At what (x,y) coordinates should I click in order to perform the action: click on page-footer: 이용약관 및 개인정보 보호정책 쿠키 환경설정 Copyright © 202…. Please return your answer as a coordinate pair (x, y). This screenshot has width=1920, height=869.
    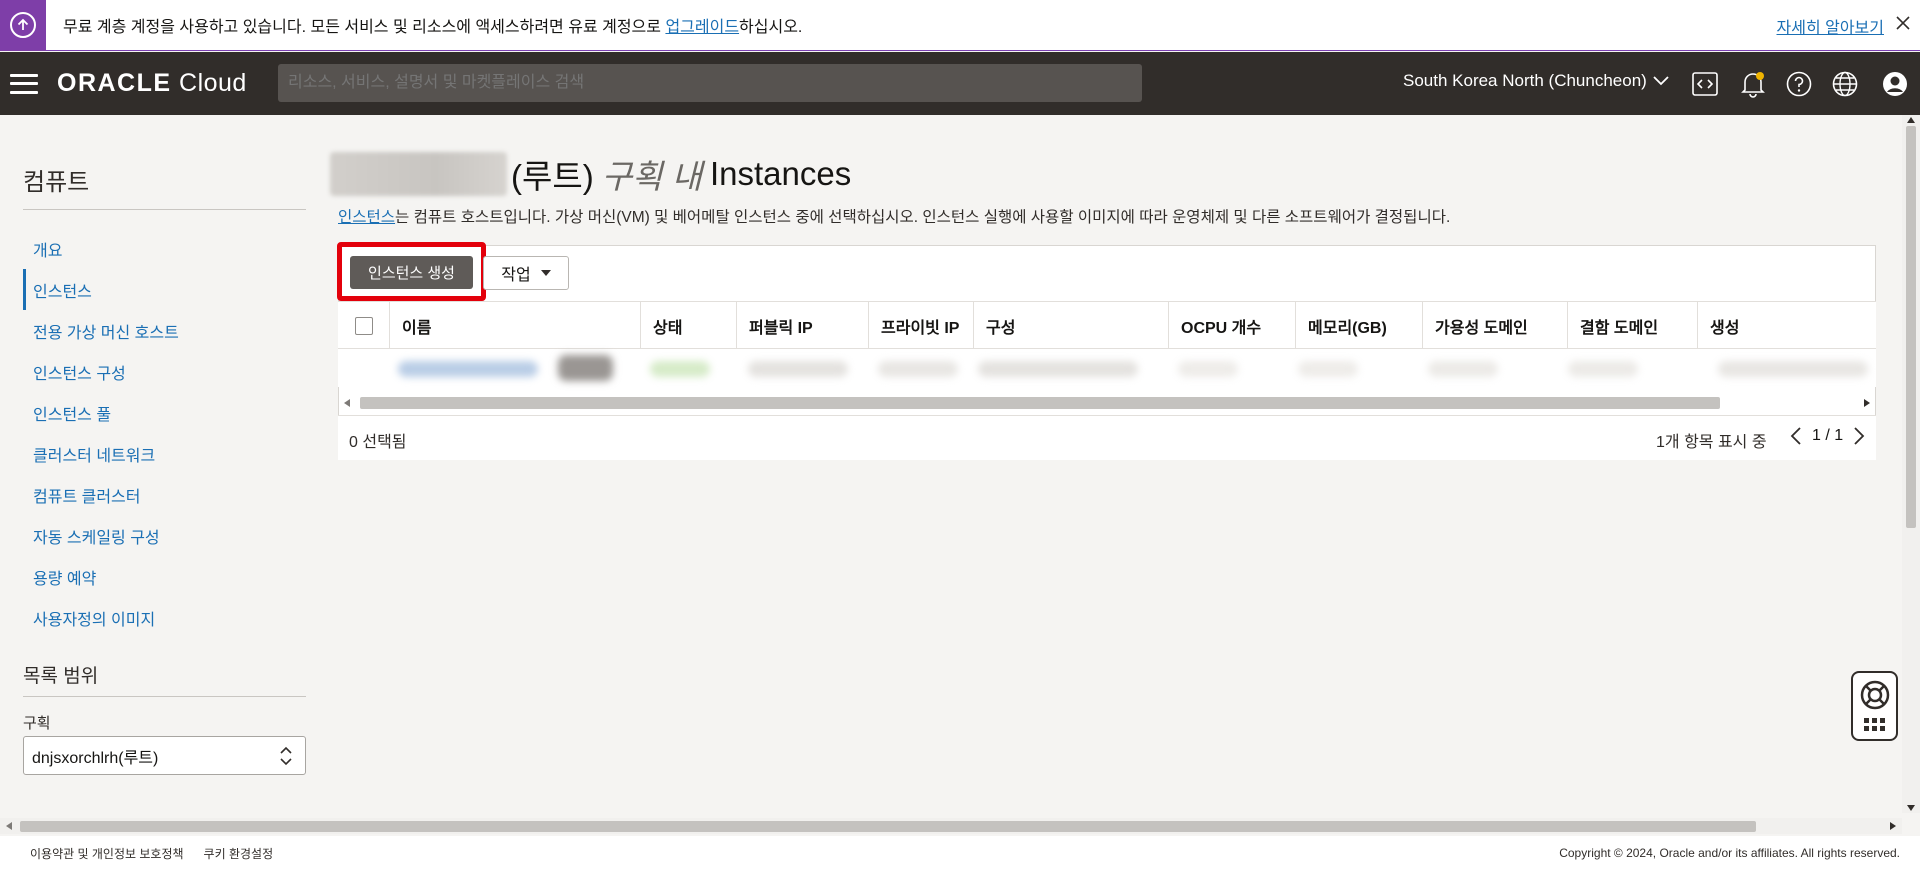
    Looking at the image, I should click on (960, 852).